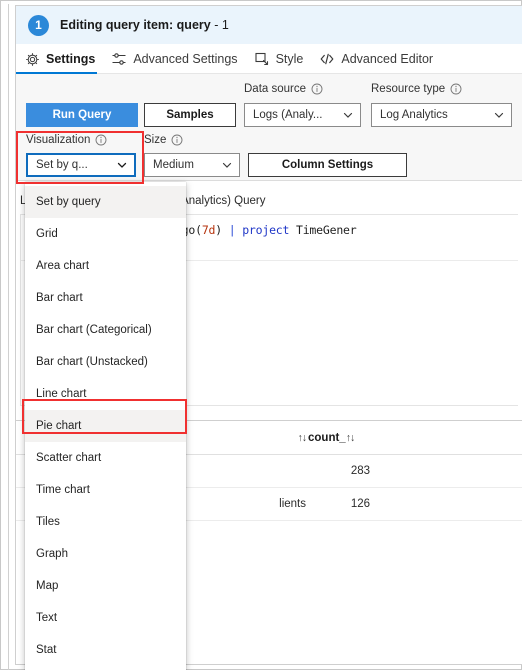 Image resolution: width=522 pixels, height=670 pixels. Describe the element at coordinates (105, 458) in the screenshot. I see `menu-item-scatter-chart: Scatter chart` at that location.